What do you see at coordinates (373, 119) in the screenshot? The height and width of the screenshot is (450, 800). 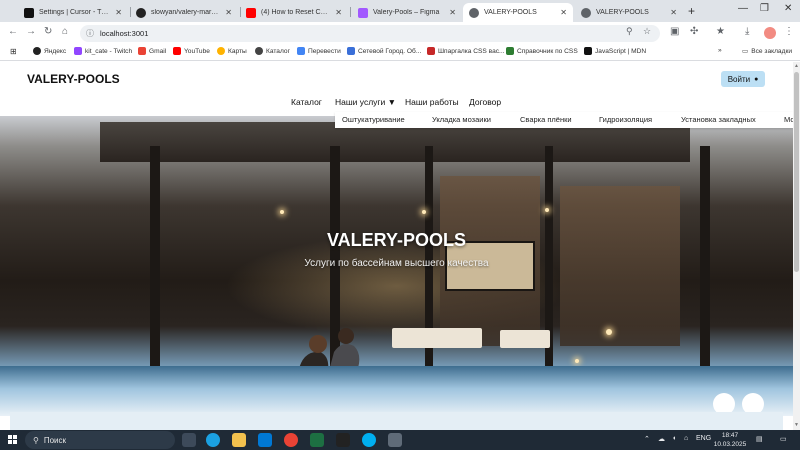 I see `service-plastering: Оштукатуривание` at bounding box center [373, 119].